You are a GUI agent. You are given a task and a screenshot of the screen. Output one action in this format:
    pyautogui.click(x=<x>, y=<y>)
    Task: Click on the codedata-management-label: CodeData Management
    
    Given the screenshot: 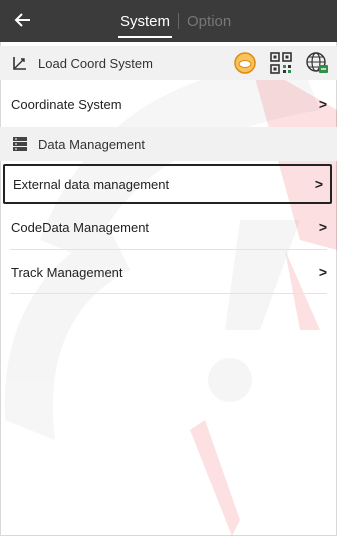 What is the action you would take?
    pyautogui.click(x=80, y=227)
    